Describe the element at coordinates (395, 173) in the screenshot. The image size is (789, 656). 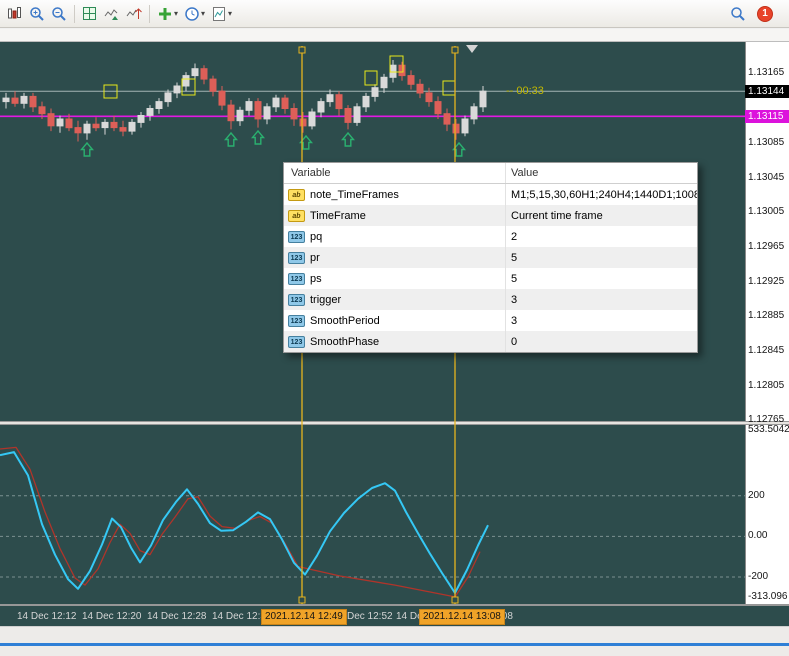
I see `popup-column-variable: Variable` at that location.